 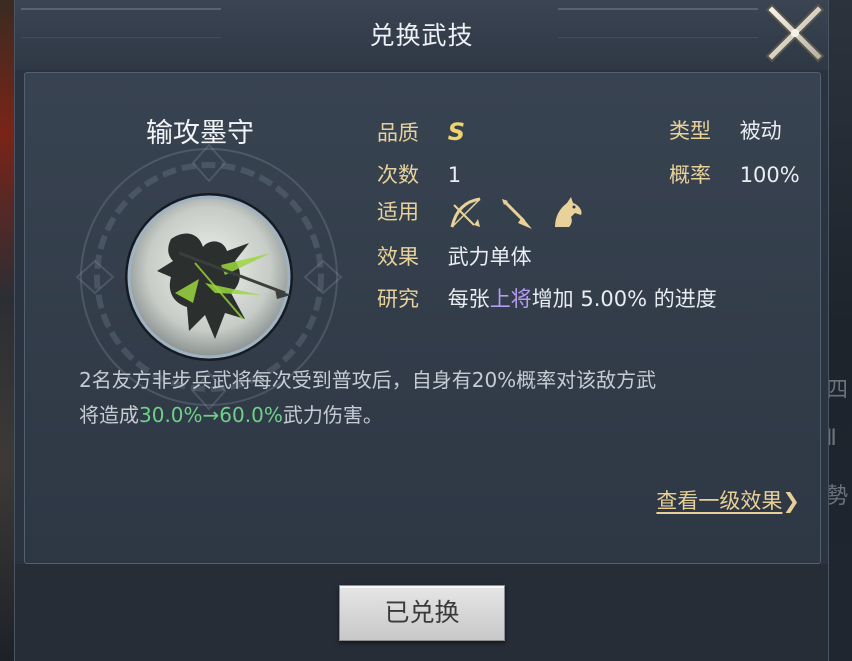 I want to click on close-icon, so click(x=795, y=33).